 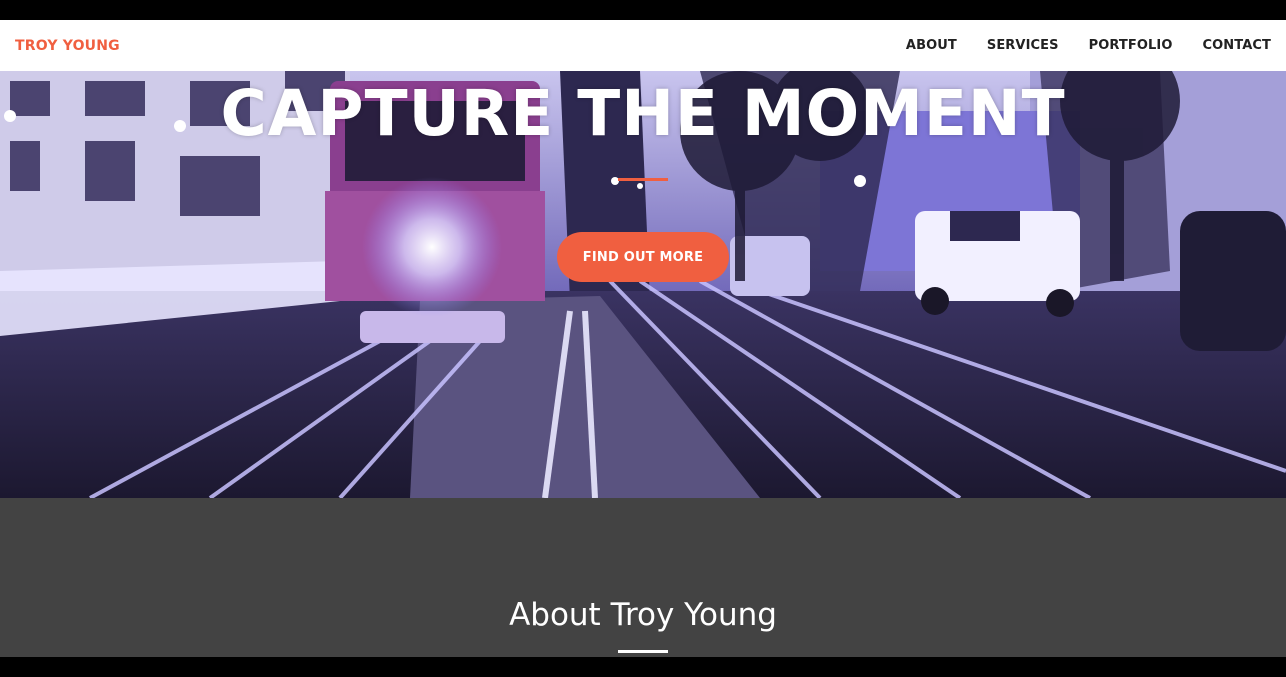 What do you see at coordinates (67, 46) in the screenshot?
I see `brand-link: TROY YOUNG` at bounding box center [67, 46].